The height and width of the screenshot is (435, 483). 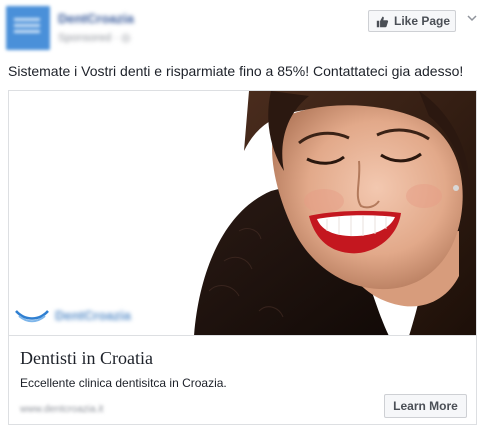 I want to click on like-page-button: Like Page, so click(x=412, y=21).